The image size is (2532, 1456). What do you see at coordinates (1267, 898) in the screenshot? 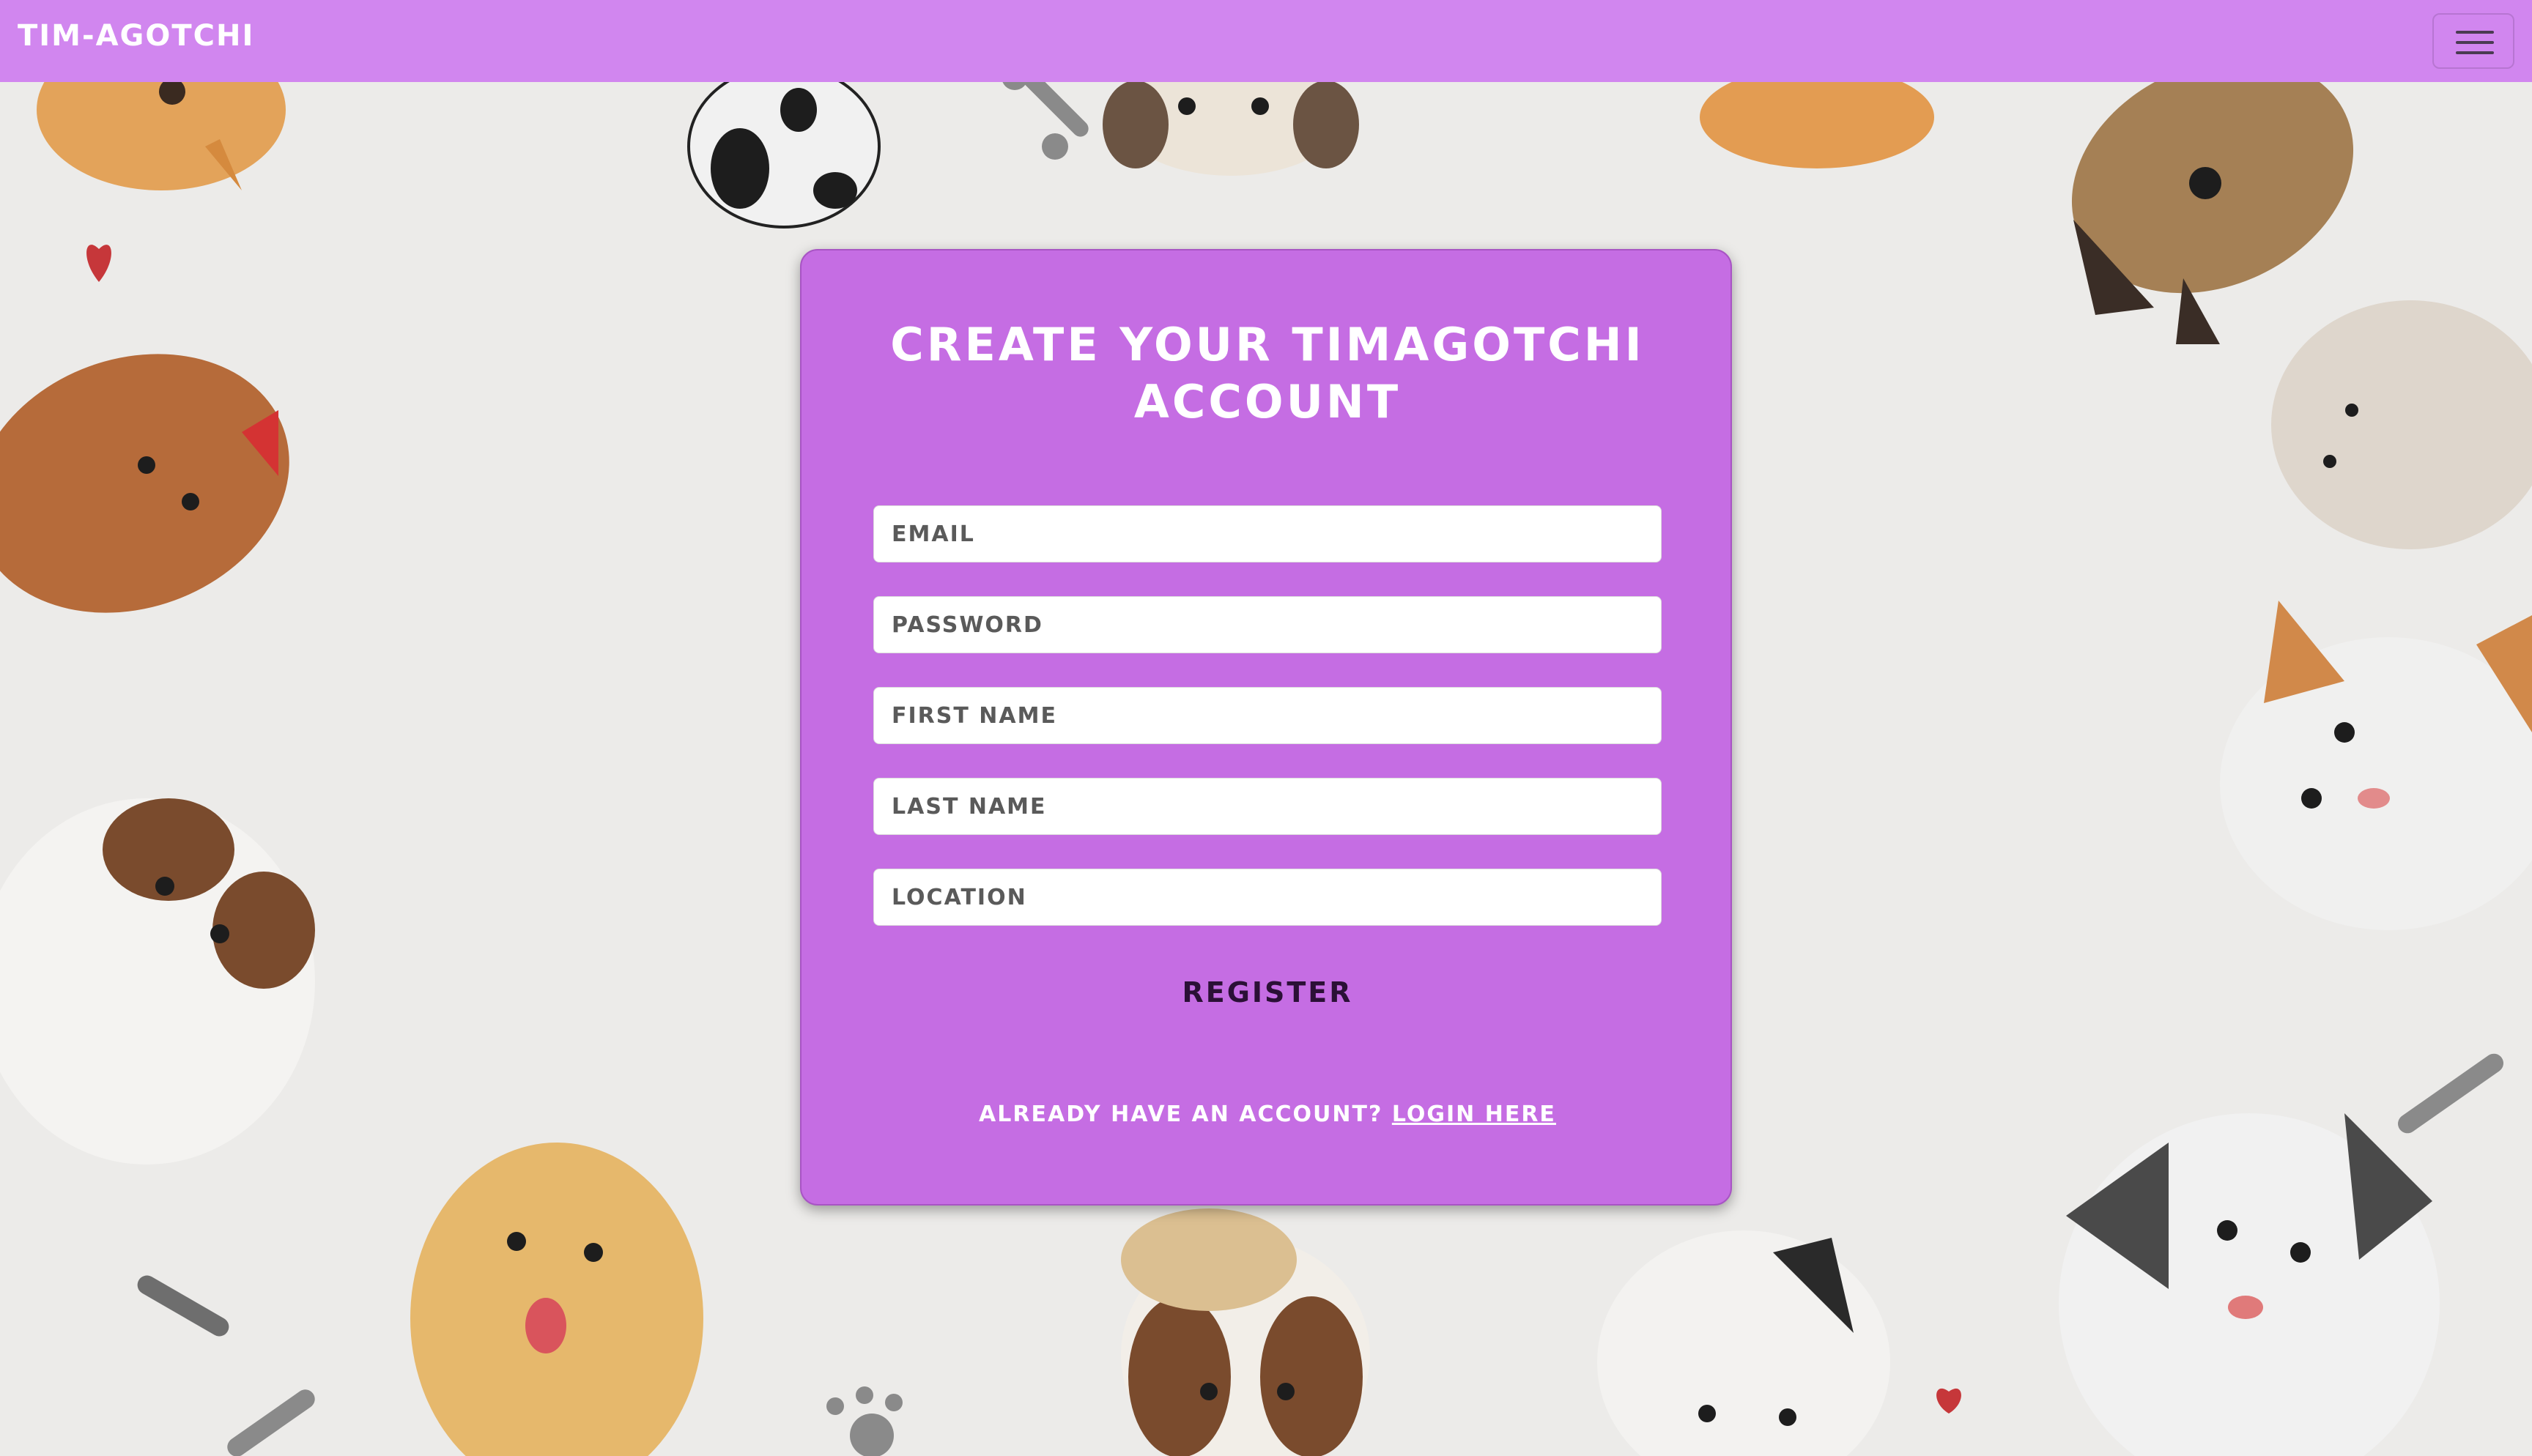
I see `location-field` at bounding box center [1267, 898].